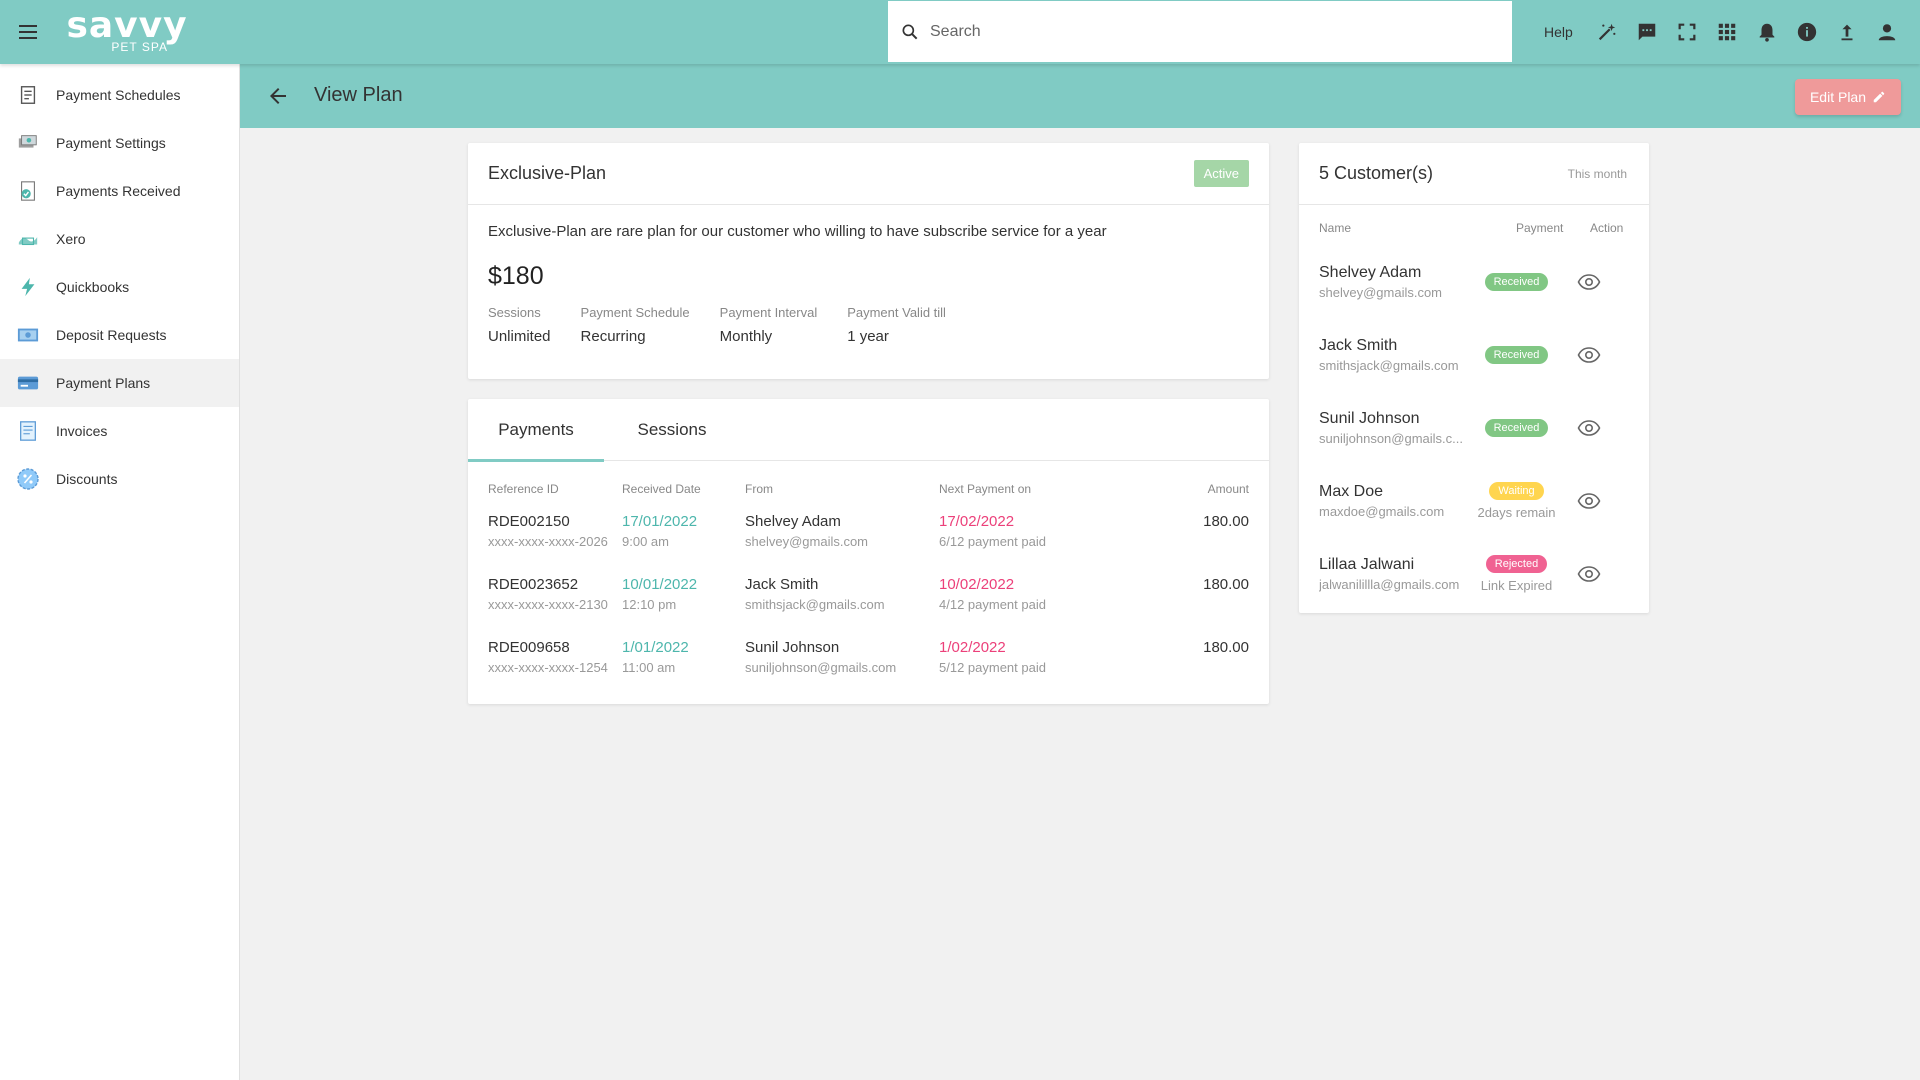  I want to click on status-badge: Active, so click(1221, 173).